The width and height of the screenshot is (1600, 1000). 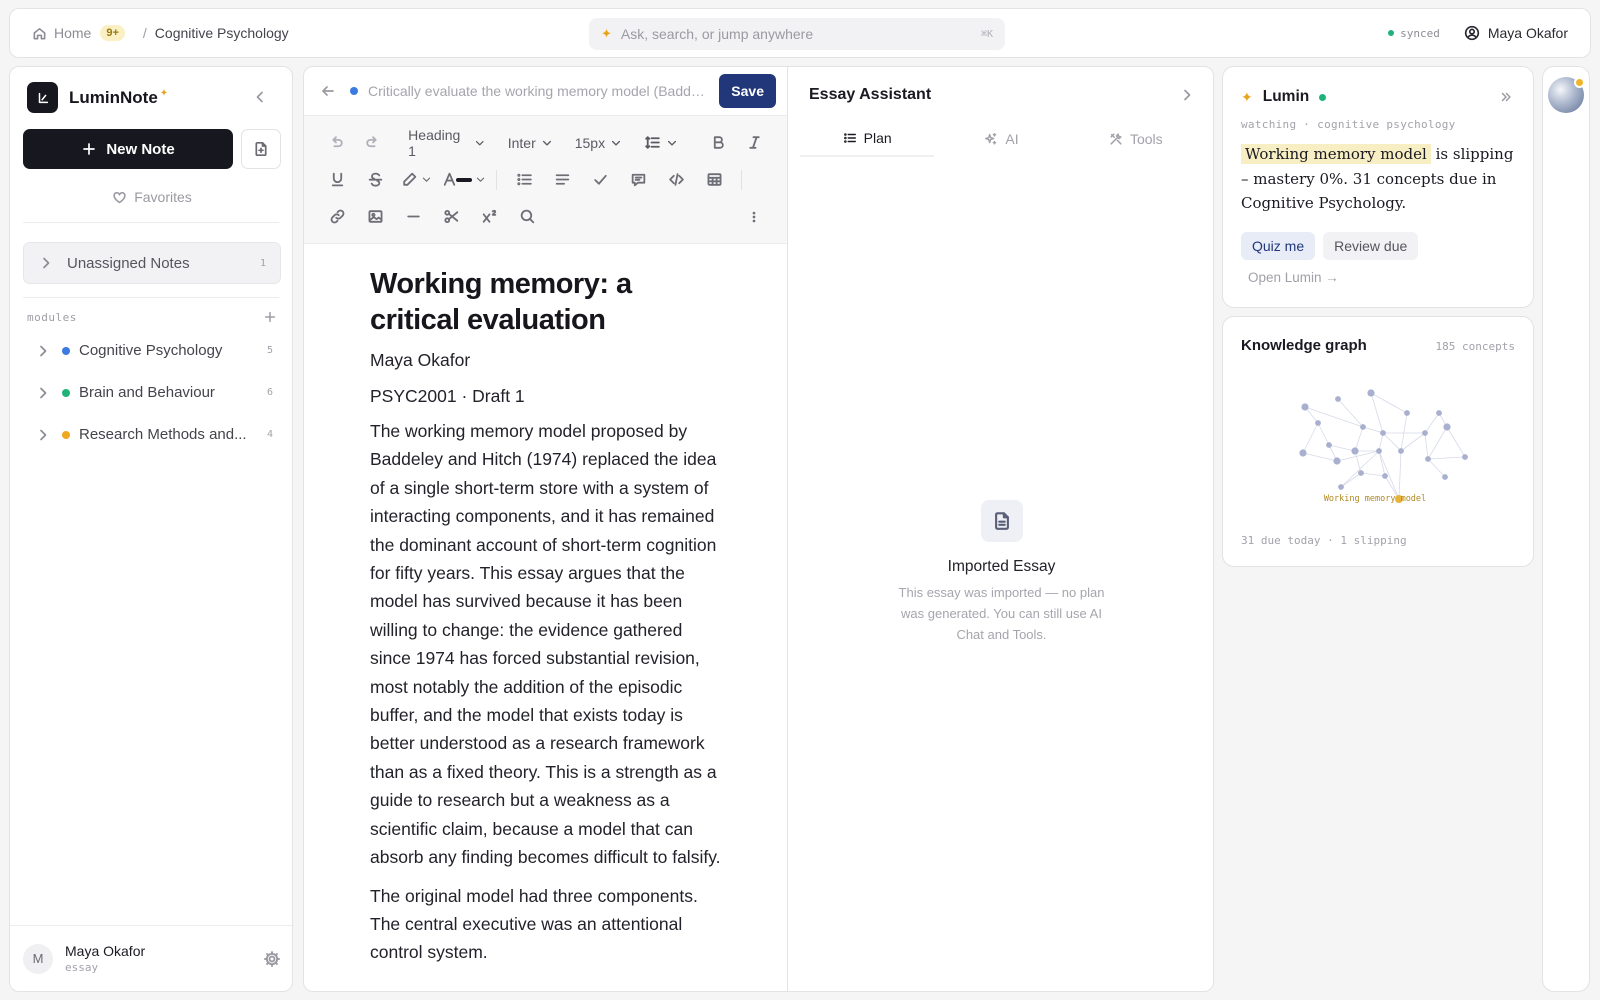 What do you see at coordinates (1579, 82) in the screenshot?
I see `notification-dot` at bounding box center [1579, 82].